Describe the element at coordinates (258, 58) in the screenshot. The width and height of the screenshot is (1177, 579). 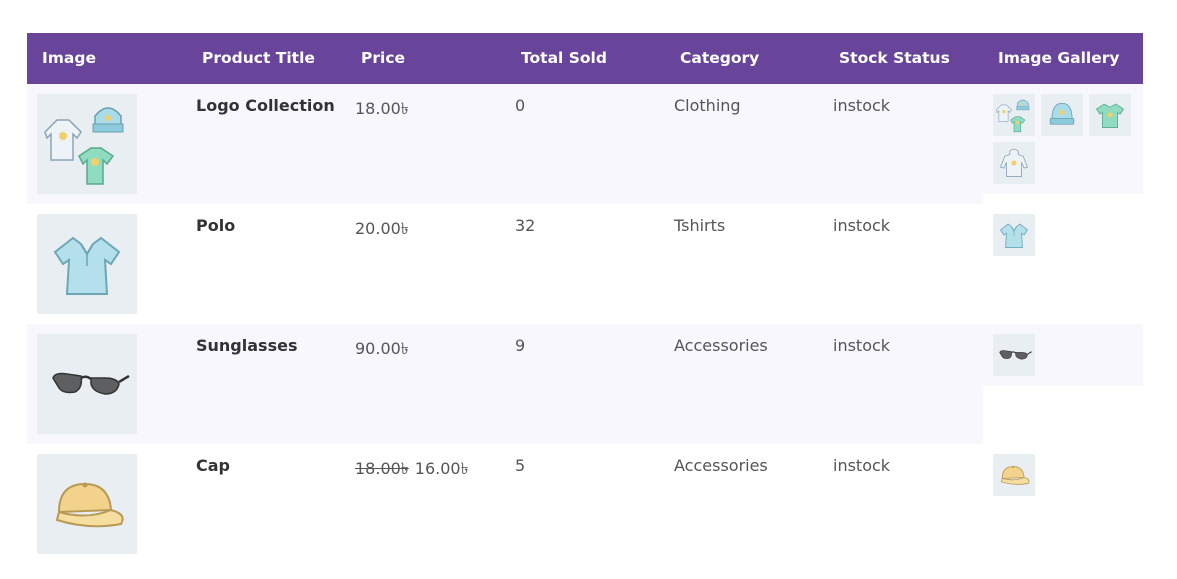
I see `header-product-title: Product Title` at that location.